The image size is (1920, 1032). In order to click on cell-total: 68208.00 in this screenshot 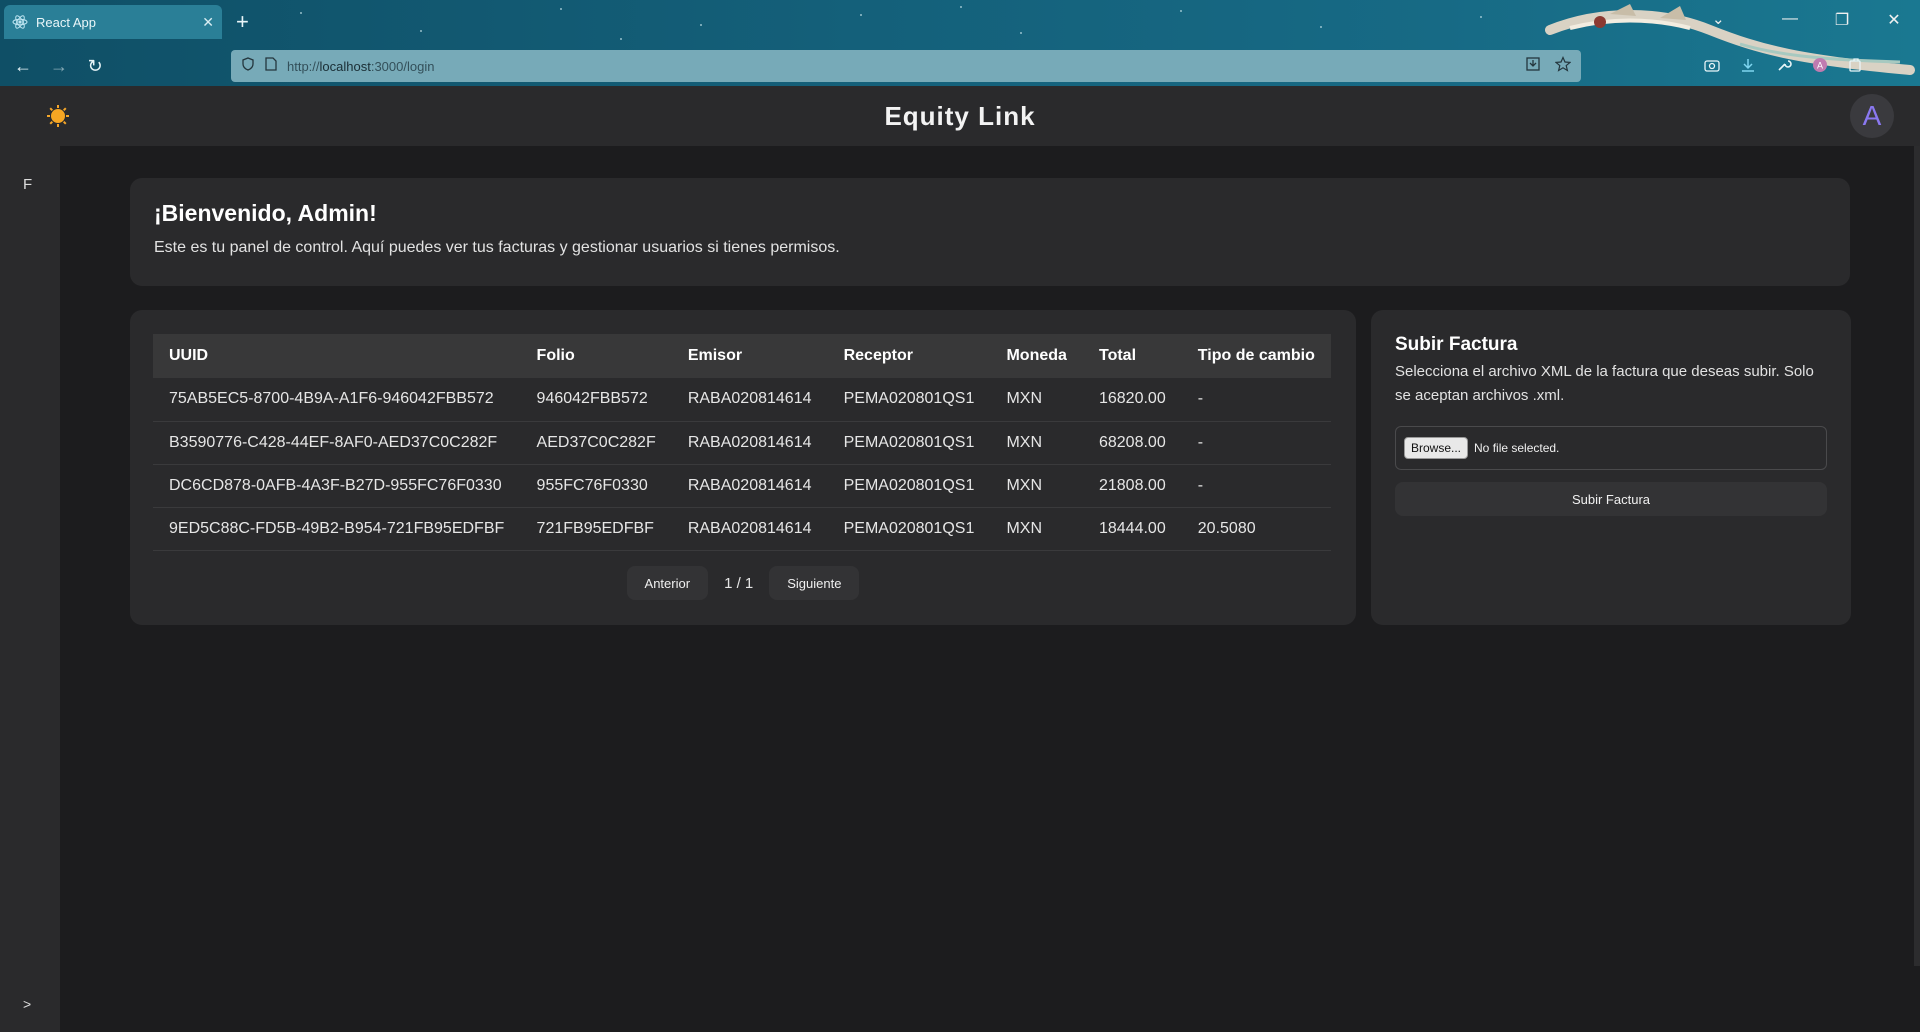, I will do `click(1132, 443)`.